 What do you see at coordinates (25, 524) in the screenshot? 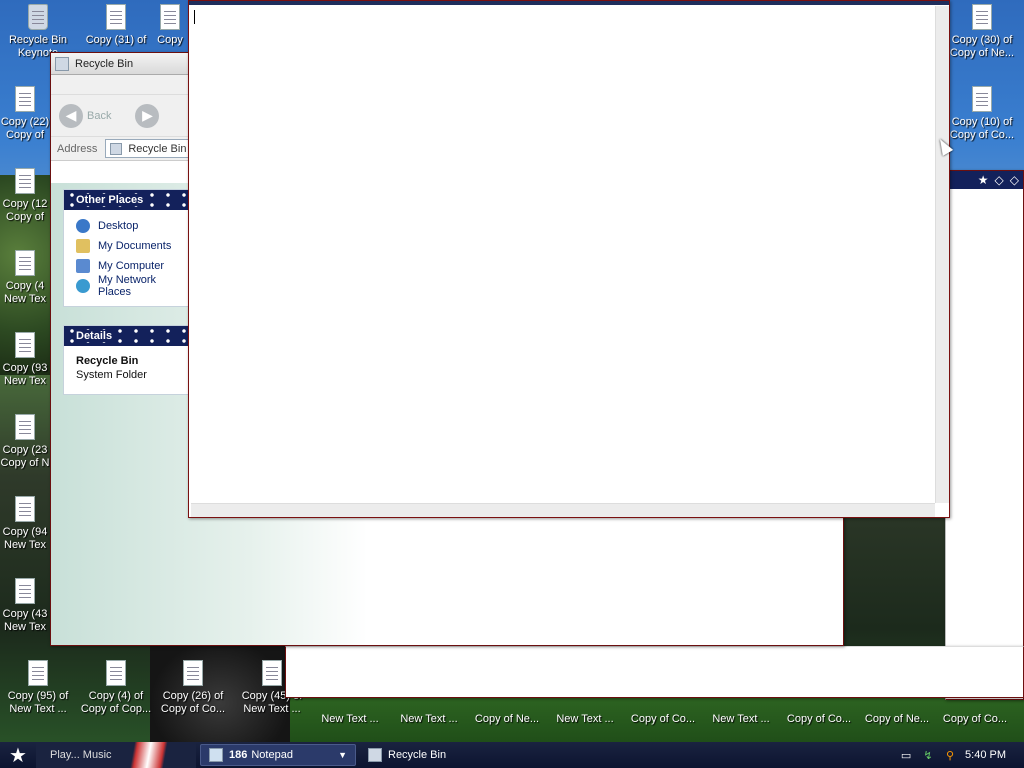
I see `desktop-icon-file: Copy (94 New Tex` at bounding box center [25, 524].